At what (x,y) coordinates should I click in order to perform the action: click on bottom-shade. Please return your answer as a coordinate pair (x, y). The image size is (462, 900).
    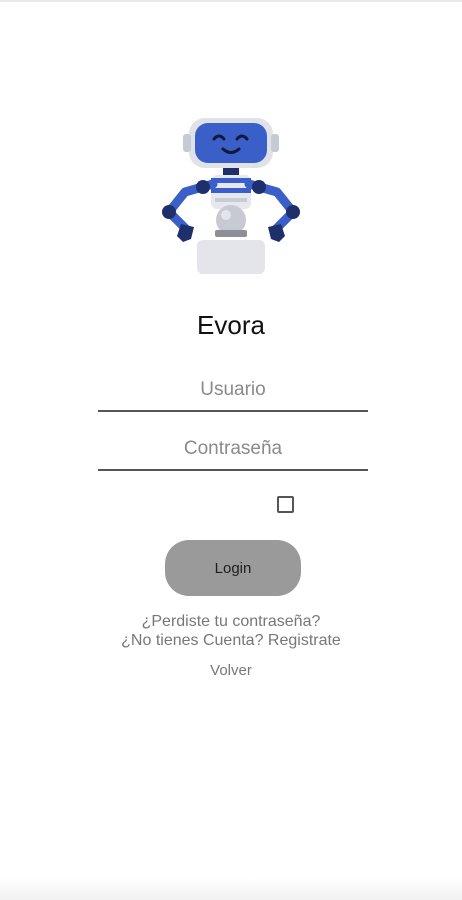
    Looking at the image, I should click on (231, 889).